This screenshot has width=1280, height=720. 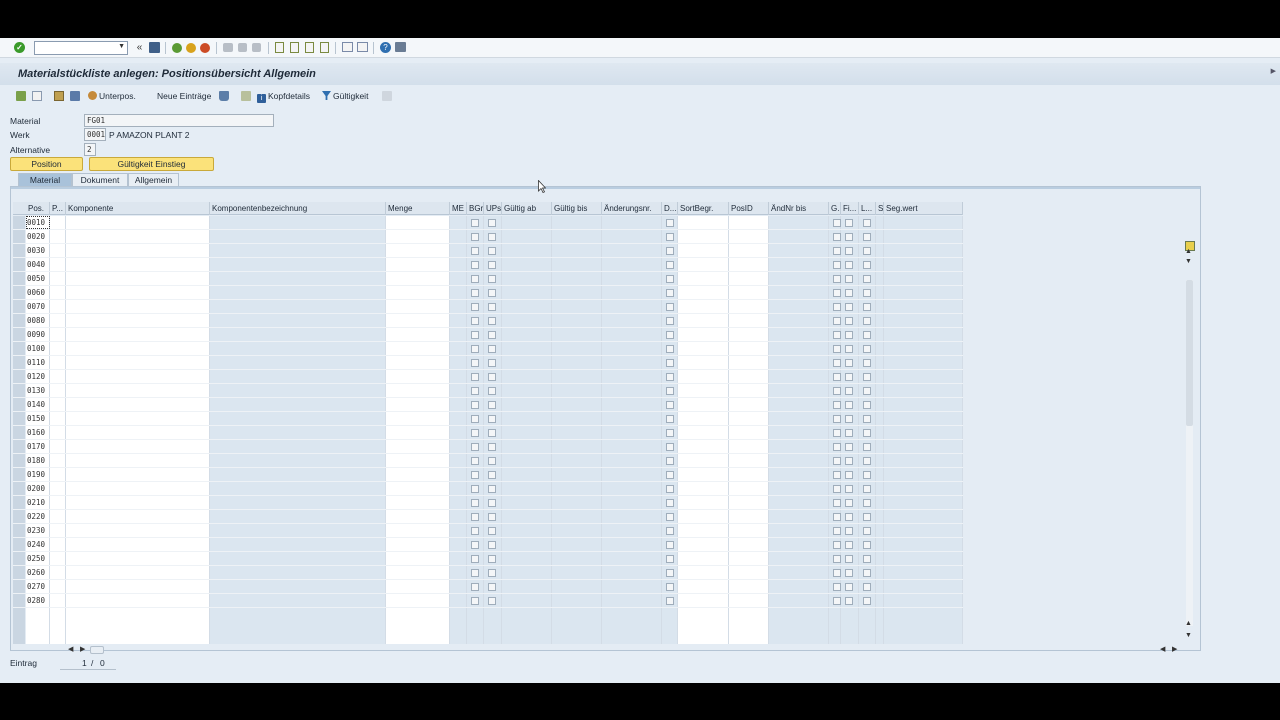 What do you see at coordinates (38, 334) in the screenshot?
I see `row-position: 0090` at bounding box center [38, 334].